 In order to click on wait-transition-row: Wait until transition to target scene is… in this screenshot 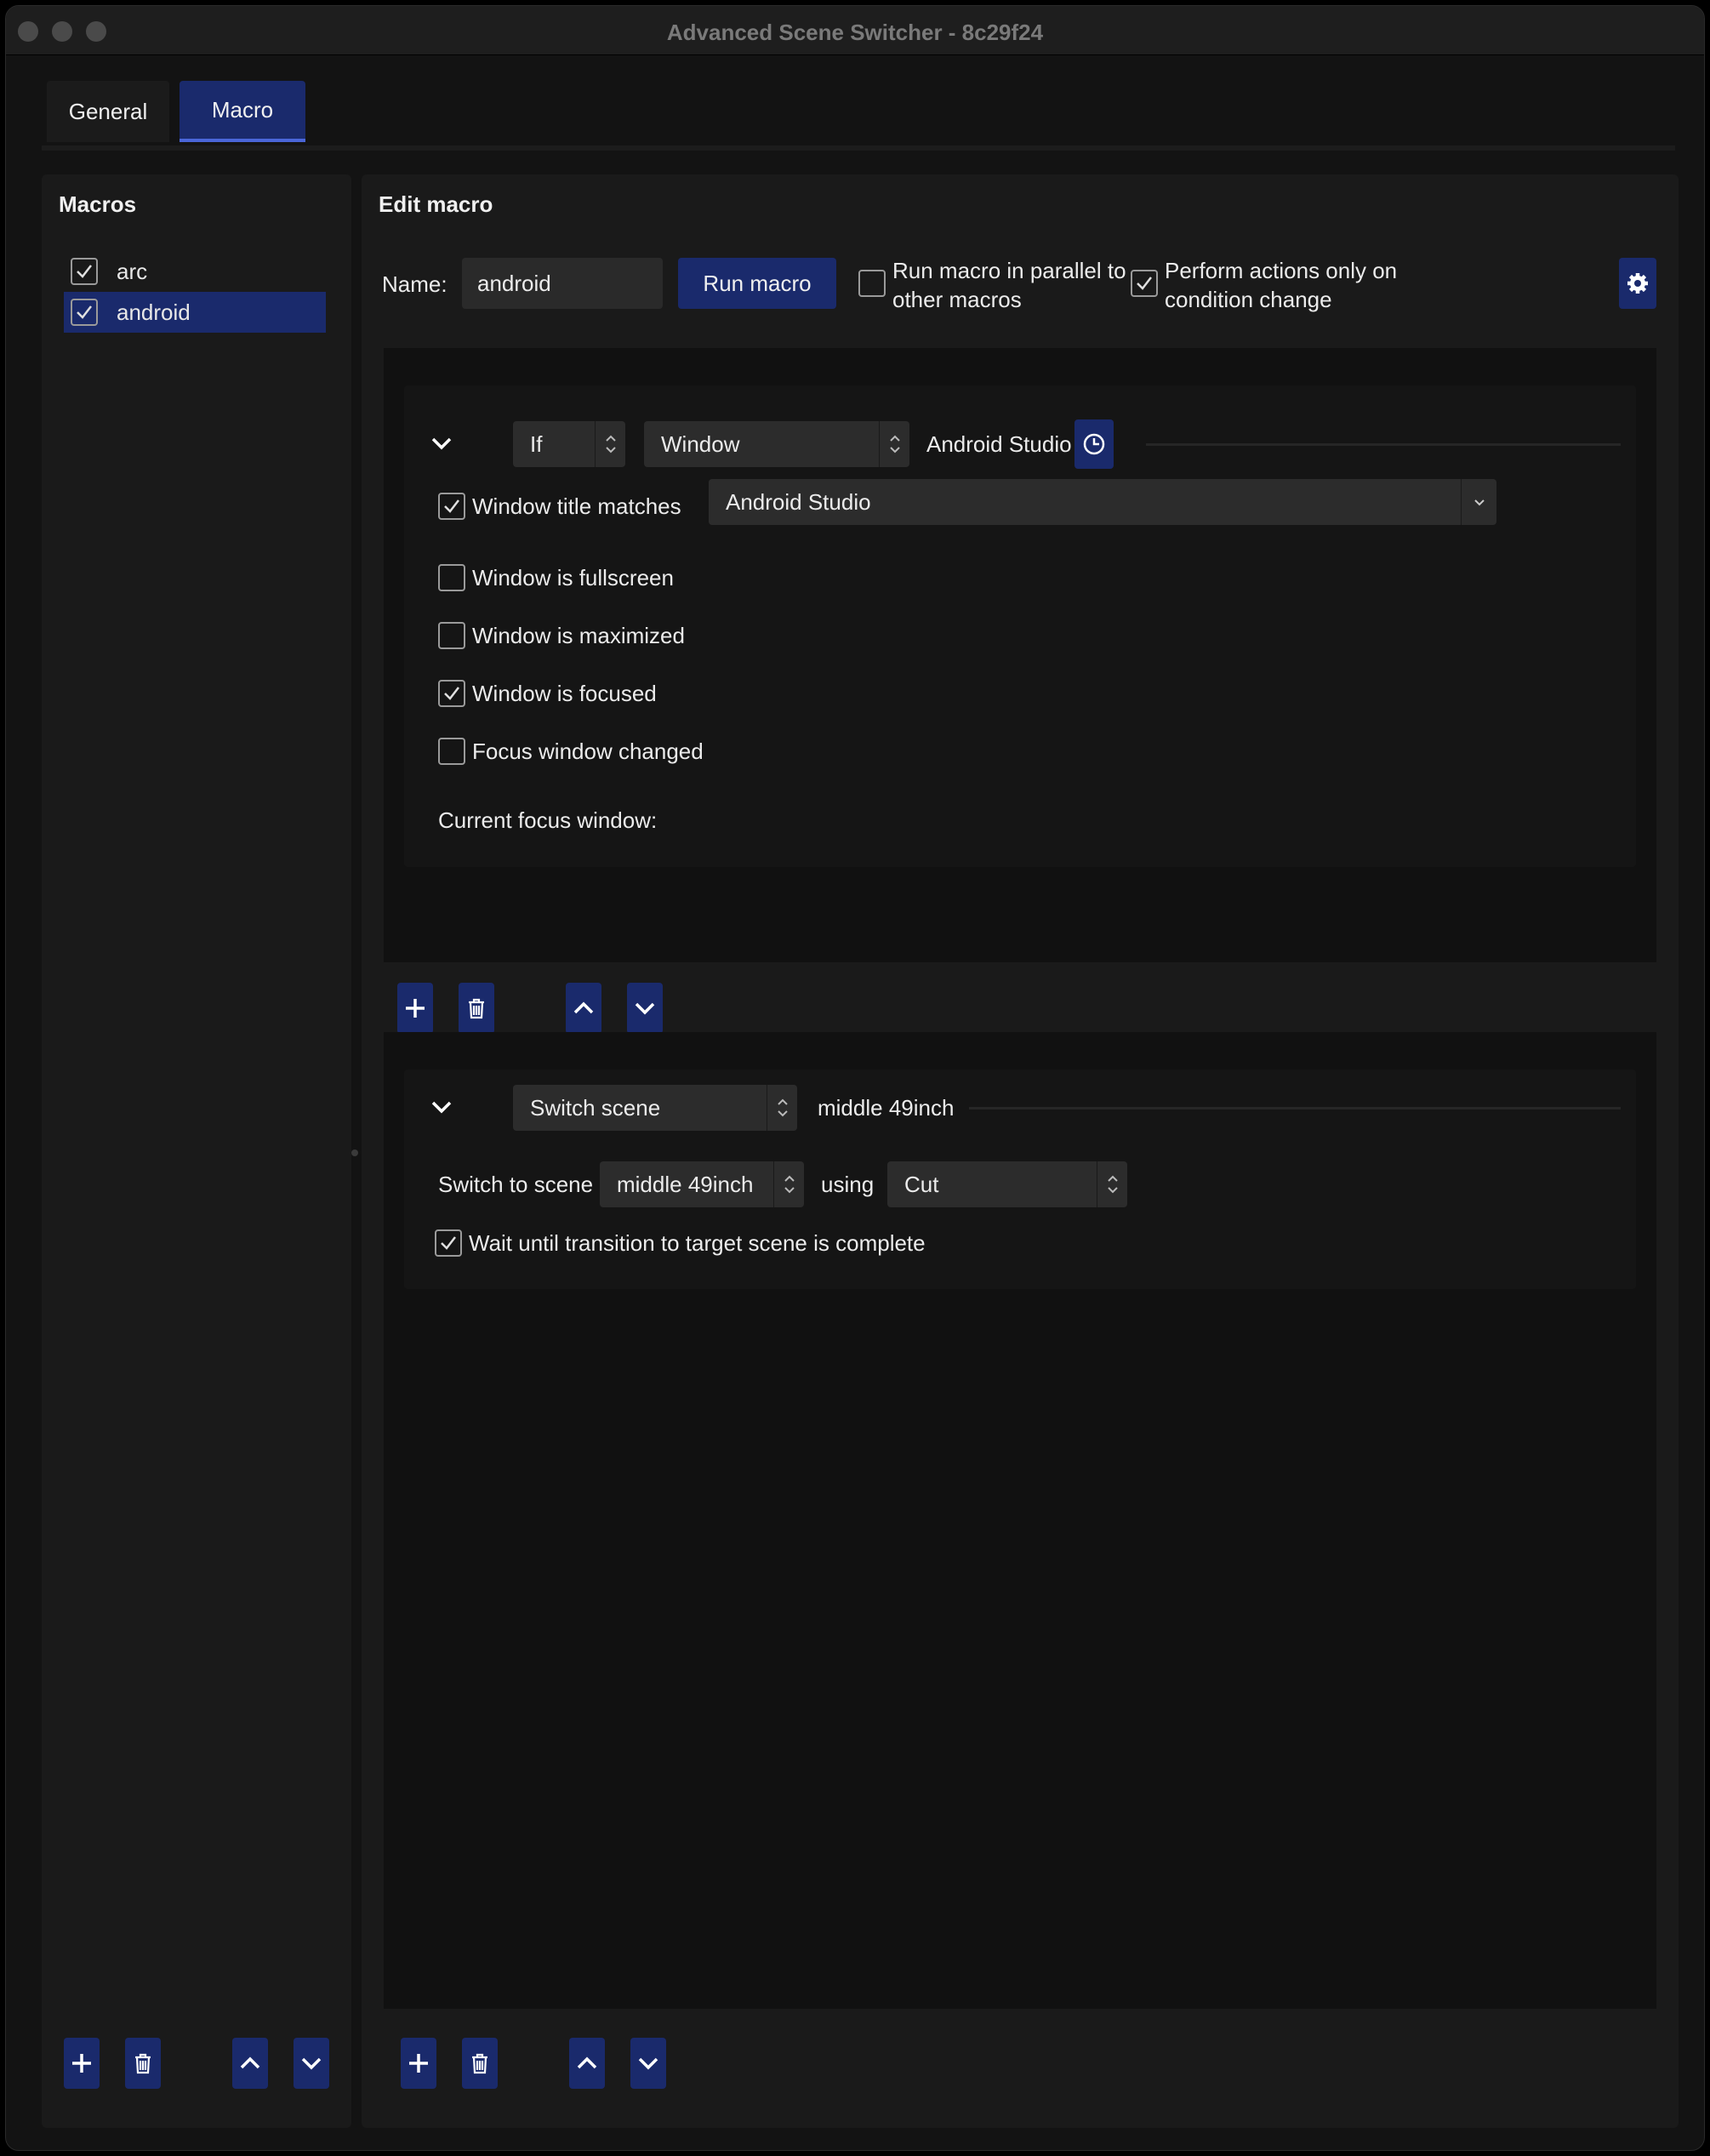, I will do `click(681, 1243)`.